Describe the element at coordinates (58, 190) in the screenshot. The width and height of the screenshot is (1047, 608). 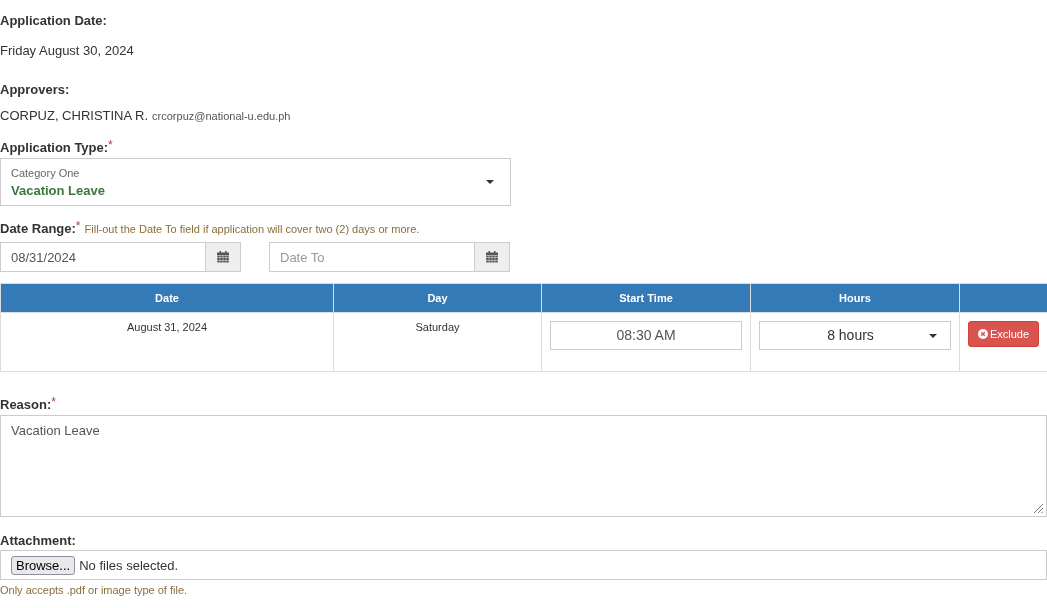
I see `selected-option: Vacation Leave` at that location.